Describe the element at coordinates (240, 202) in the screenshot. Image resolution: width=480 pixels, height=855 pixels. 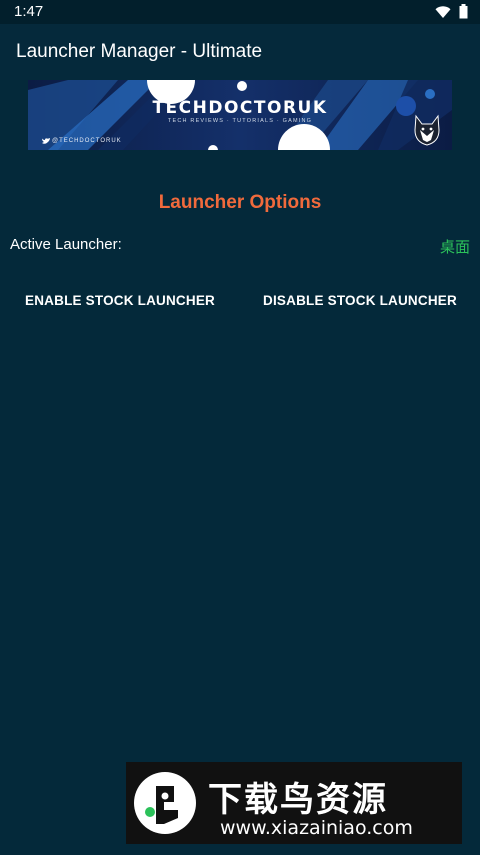
I see `launcher-options-title: Launcher Options` at that location.